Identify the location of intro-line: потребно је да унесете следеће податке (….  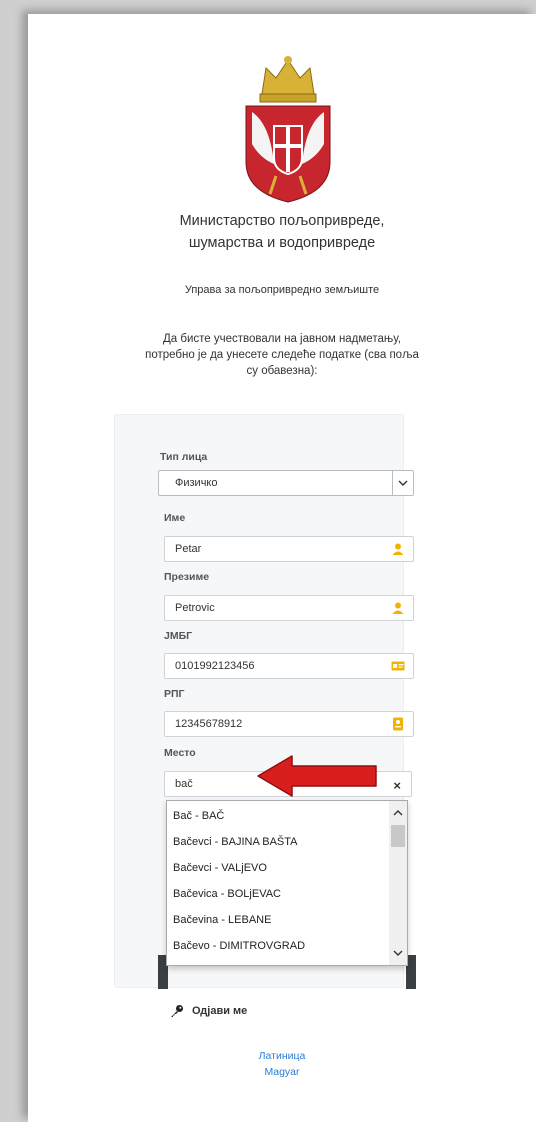
(282, 355).